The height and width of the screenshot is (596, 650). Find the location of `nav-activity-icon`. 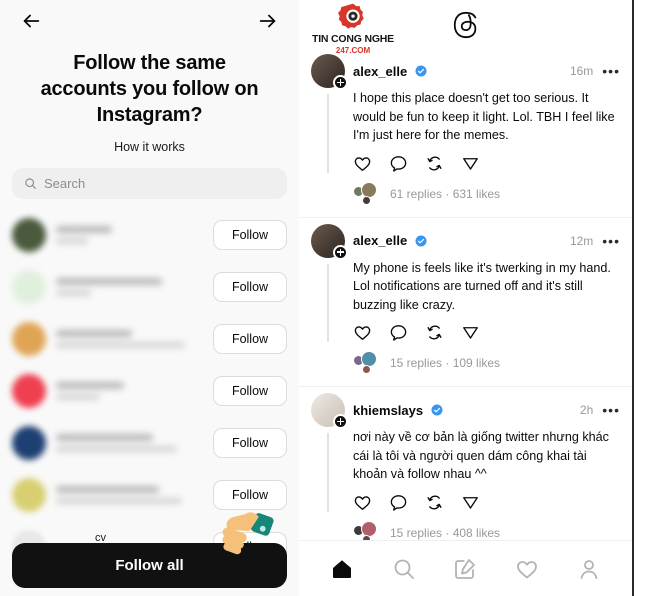

nav-activity-icon is located at coordinates (527, 569).